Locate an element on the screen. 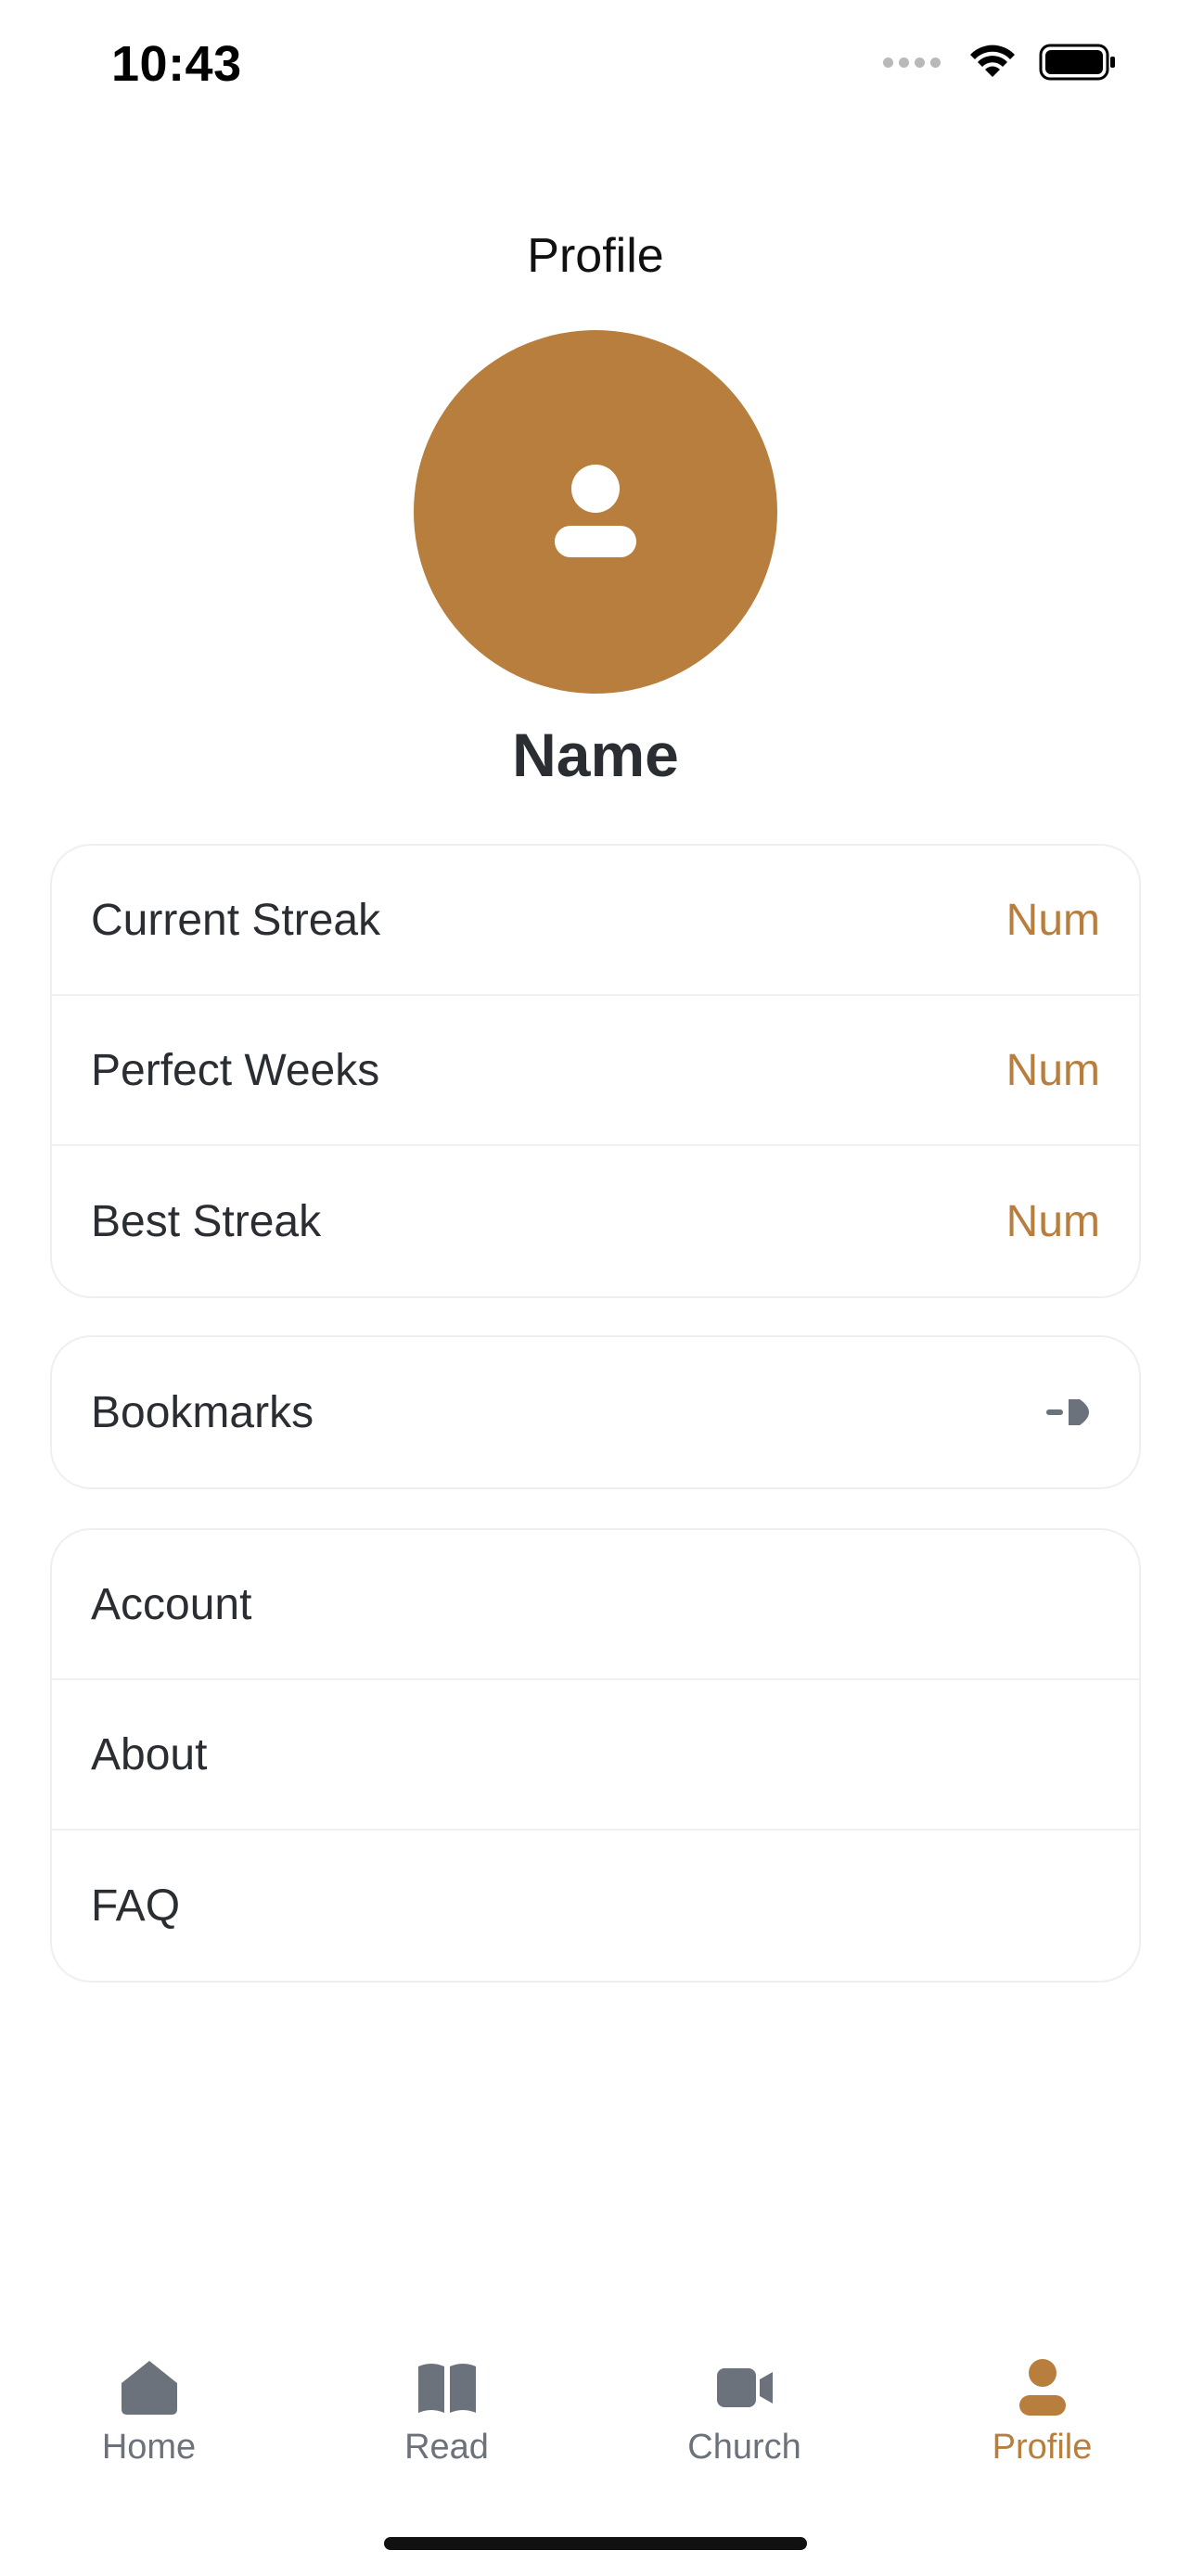 This screenshot has height=2576, width=1191. menu-item-label: FAQ is located at coordinates (136, 1906).